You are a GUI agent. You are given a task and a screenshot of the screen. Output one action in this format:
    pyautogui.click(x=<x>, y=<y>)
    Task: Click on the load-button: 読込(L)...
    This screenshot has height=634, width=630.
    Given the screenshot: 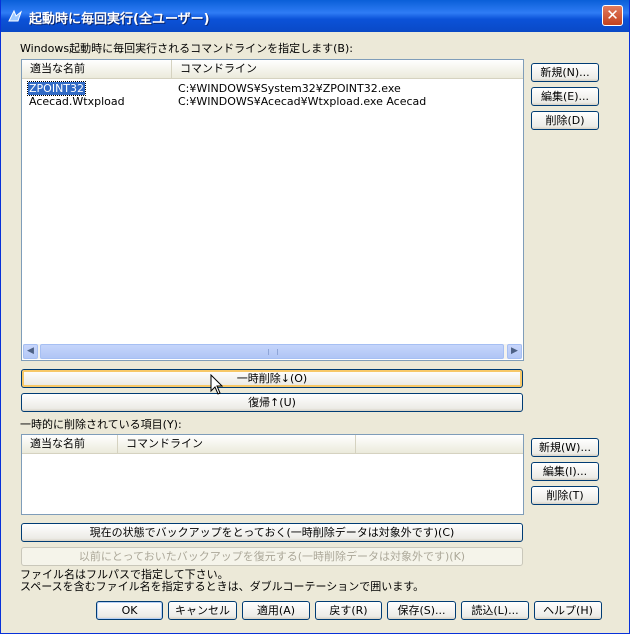 What is the action you would take?
    pyautogui.click(x=495, y=610)
    